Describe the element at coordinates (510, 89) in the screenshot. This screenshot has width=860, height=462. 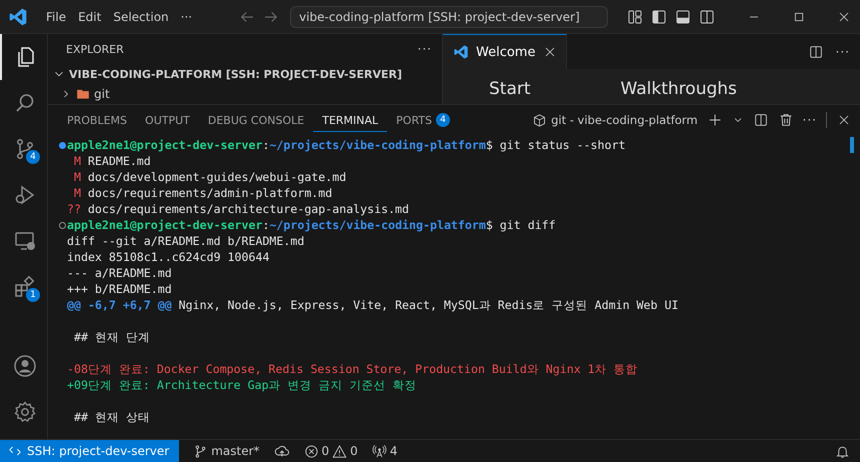
I see `section-heading: Start` at that location.